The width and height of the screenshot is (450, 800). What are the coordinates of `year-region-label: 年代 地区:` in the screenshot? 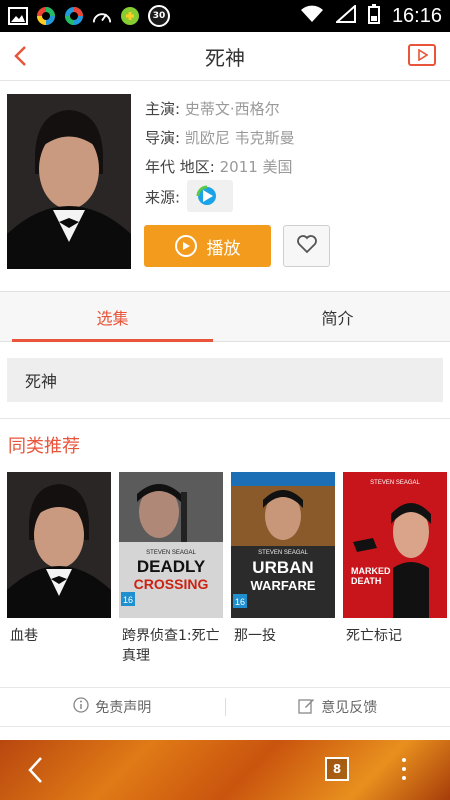 It's located at (180, 167).